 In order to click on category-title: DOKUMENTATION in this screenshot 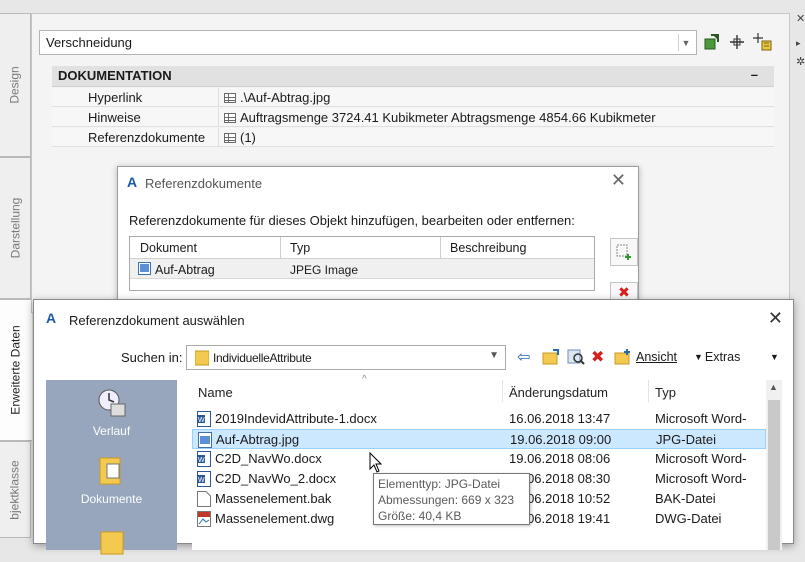, I will do `click(115, 75)`.